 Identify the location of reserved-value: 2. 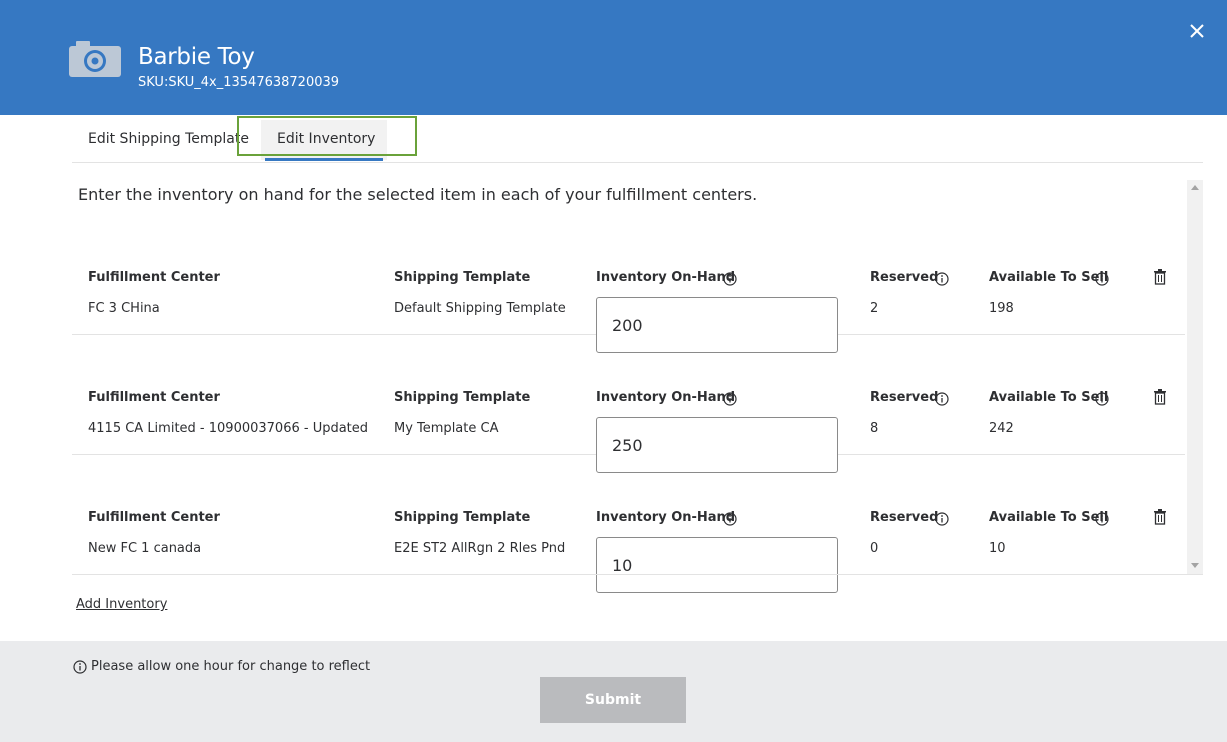
(874, 308).